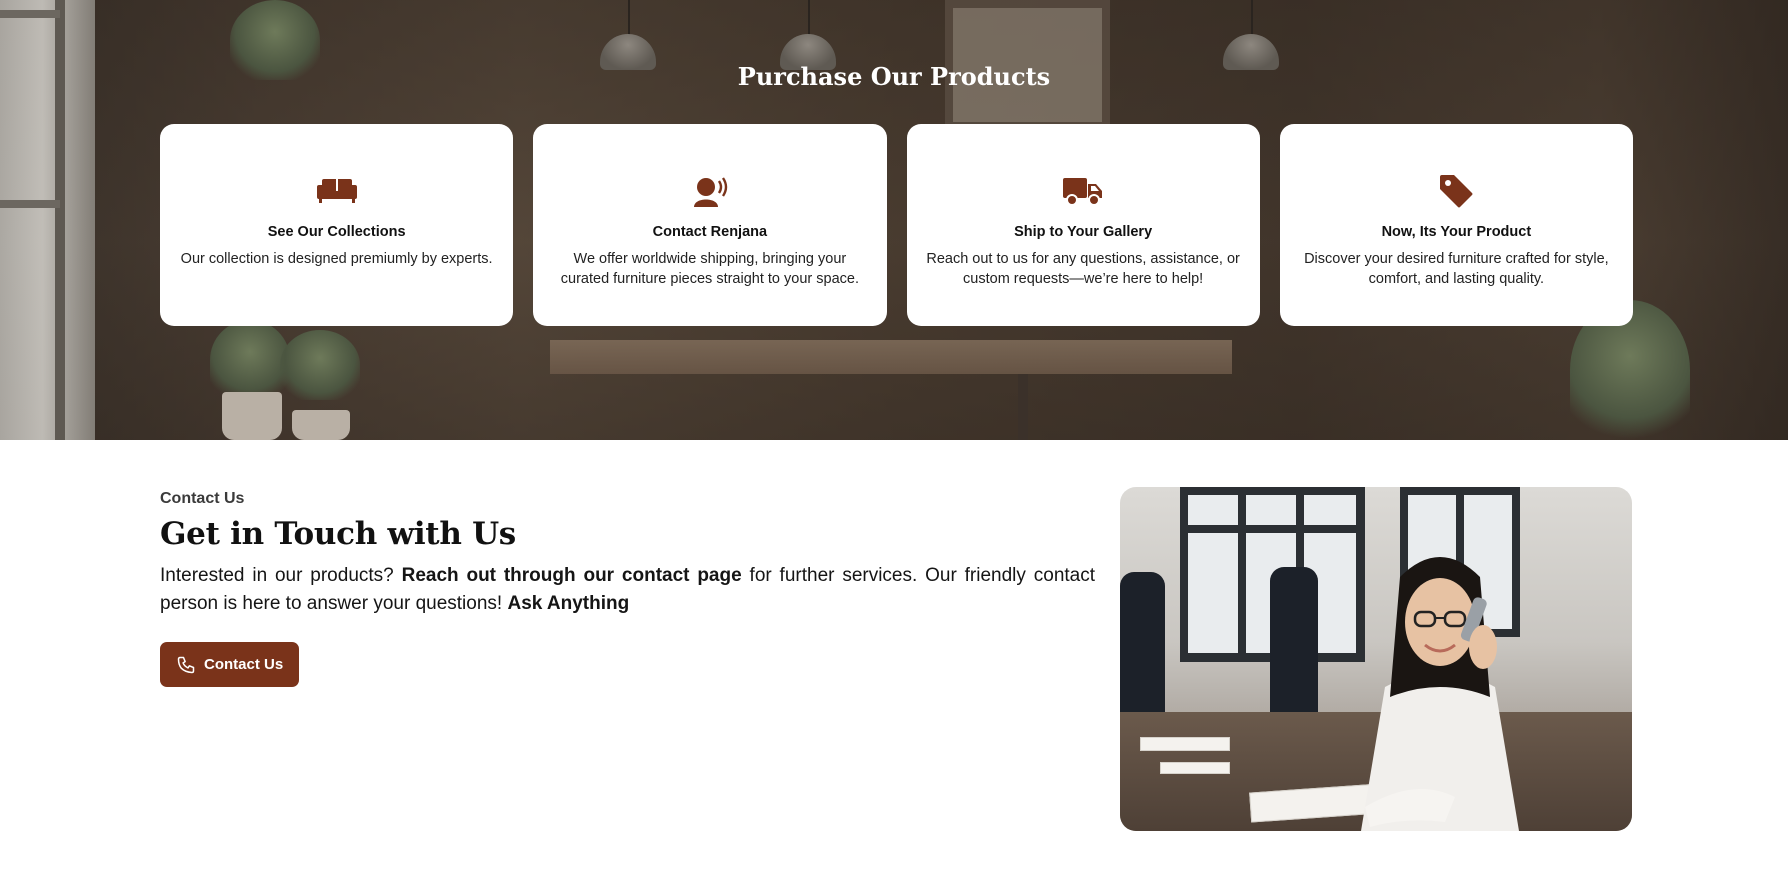 This screenshot has height=882, width=1788. I want to click on ask-anything-highlight: Ask Anything, so click(568, 603).